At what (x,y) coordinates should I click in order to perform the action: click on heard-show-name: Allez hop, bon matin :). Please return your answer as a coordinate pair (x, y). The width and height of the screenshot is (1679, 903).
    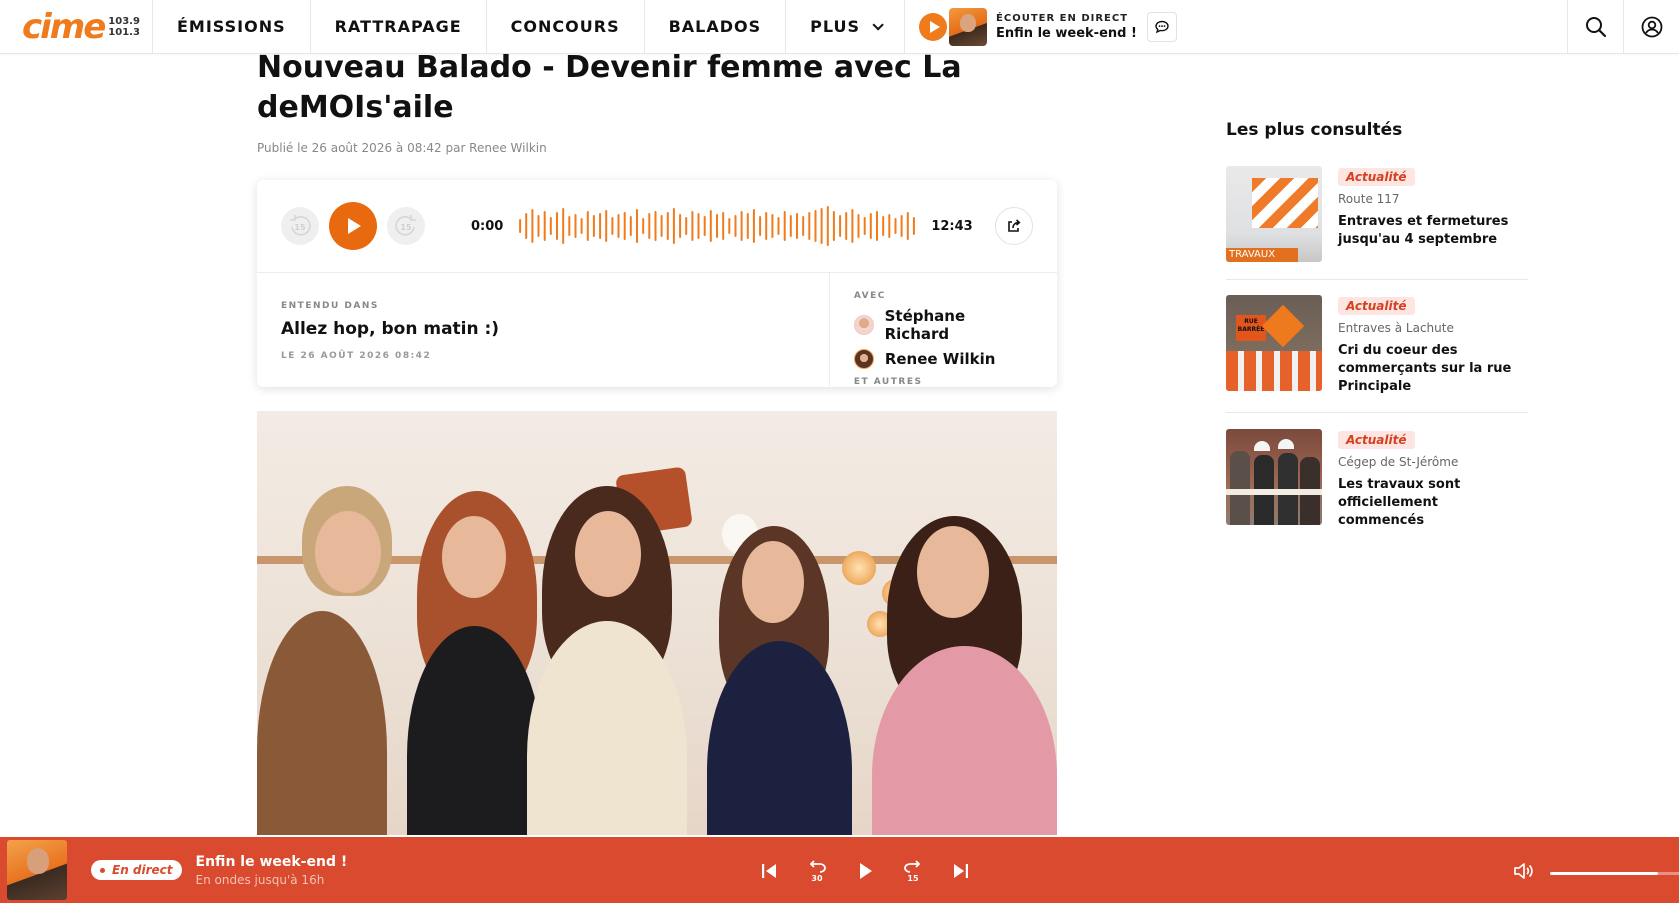
    Looking at the image, I should click on (543, 329).